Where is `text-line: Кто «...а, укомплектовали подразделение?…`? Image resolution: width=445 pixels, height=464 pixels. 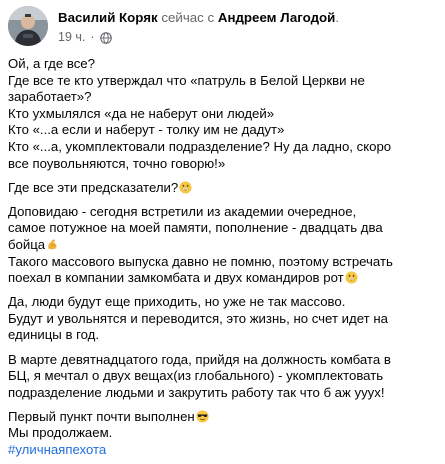
text-line: Кто «...а, укомплектовали подразделение?… is located at coordinates (200, 146).